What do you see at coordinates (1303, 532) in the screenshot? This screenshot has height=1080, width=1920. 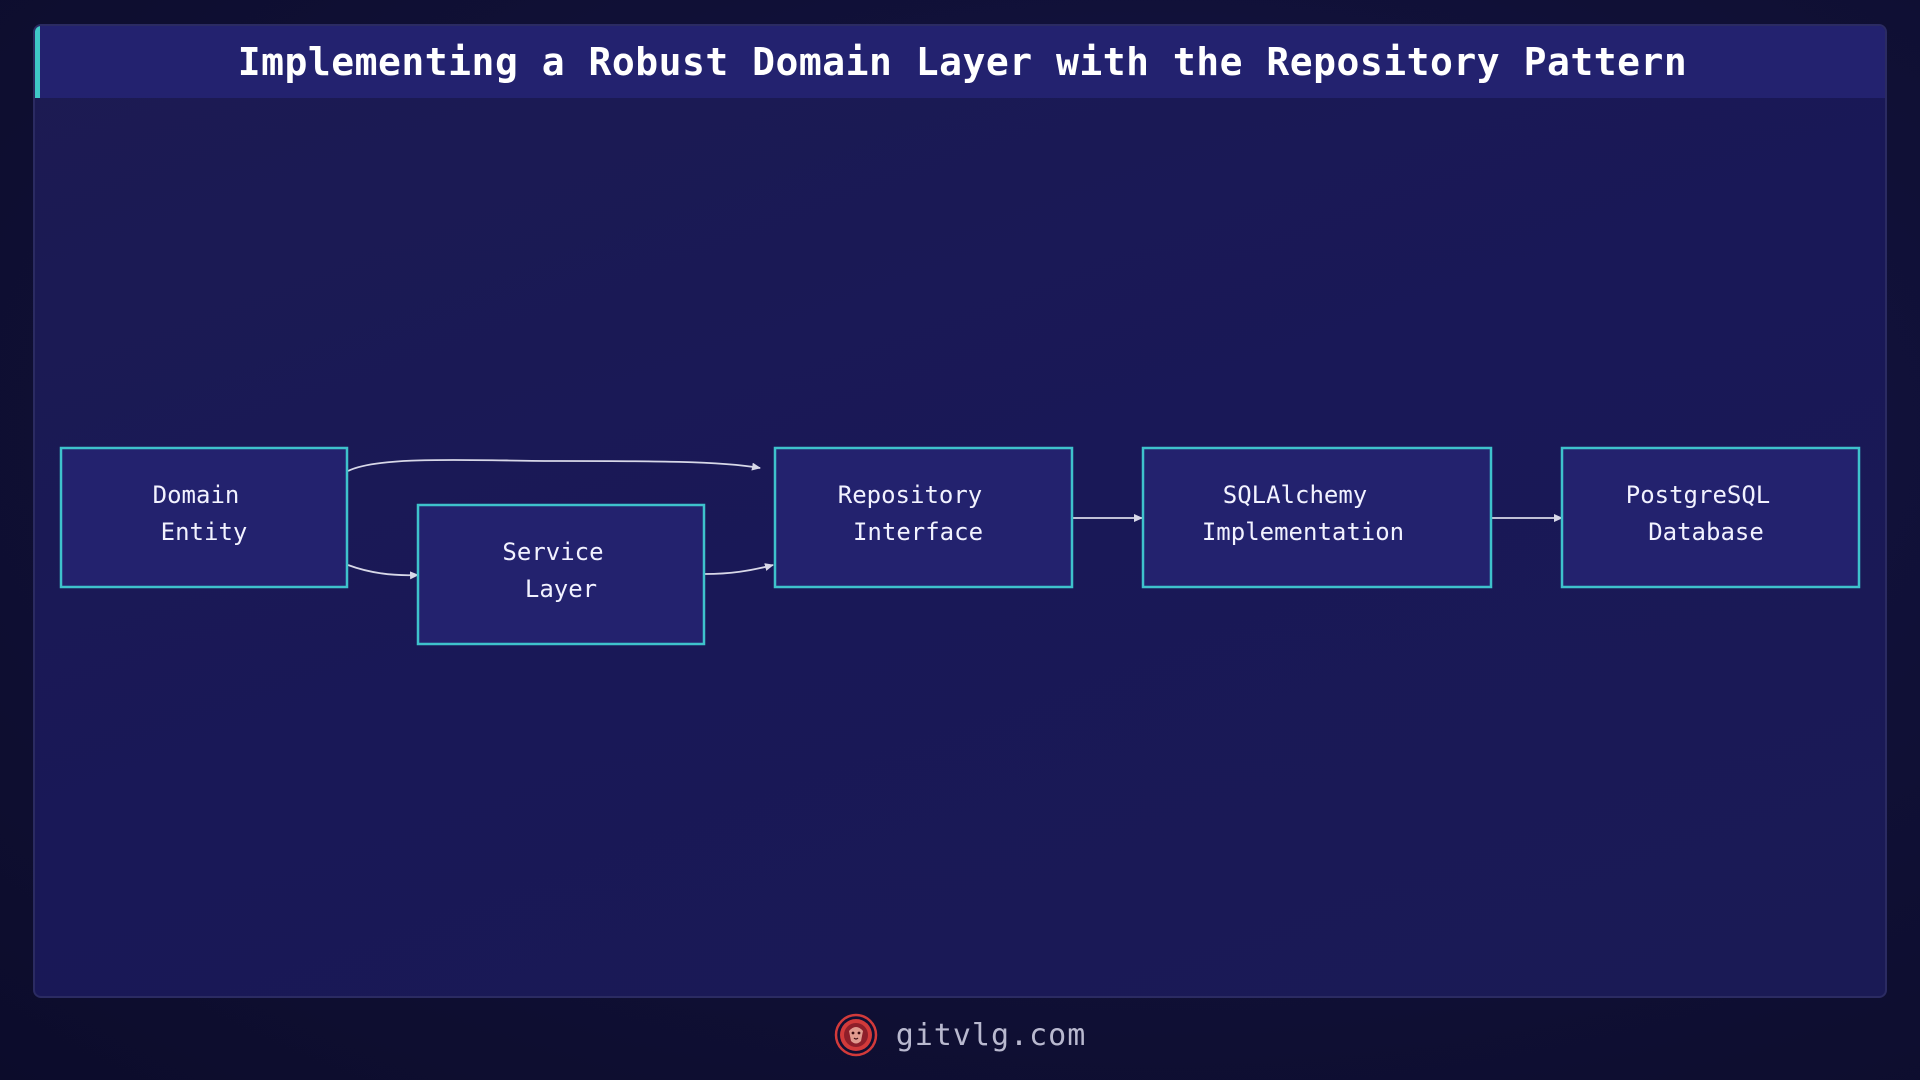 I see `node-label-line: Implementation` at bounding box center [1303, 532].